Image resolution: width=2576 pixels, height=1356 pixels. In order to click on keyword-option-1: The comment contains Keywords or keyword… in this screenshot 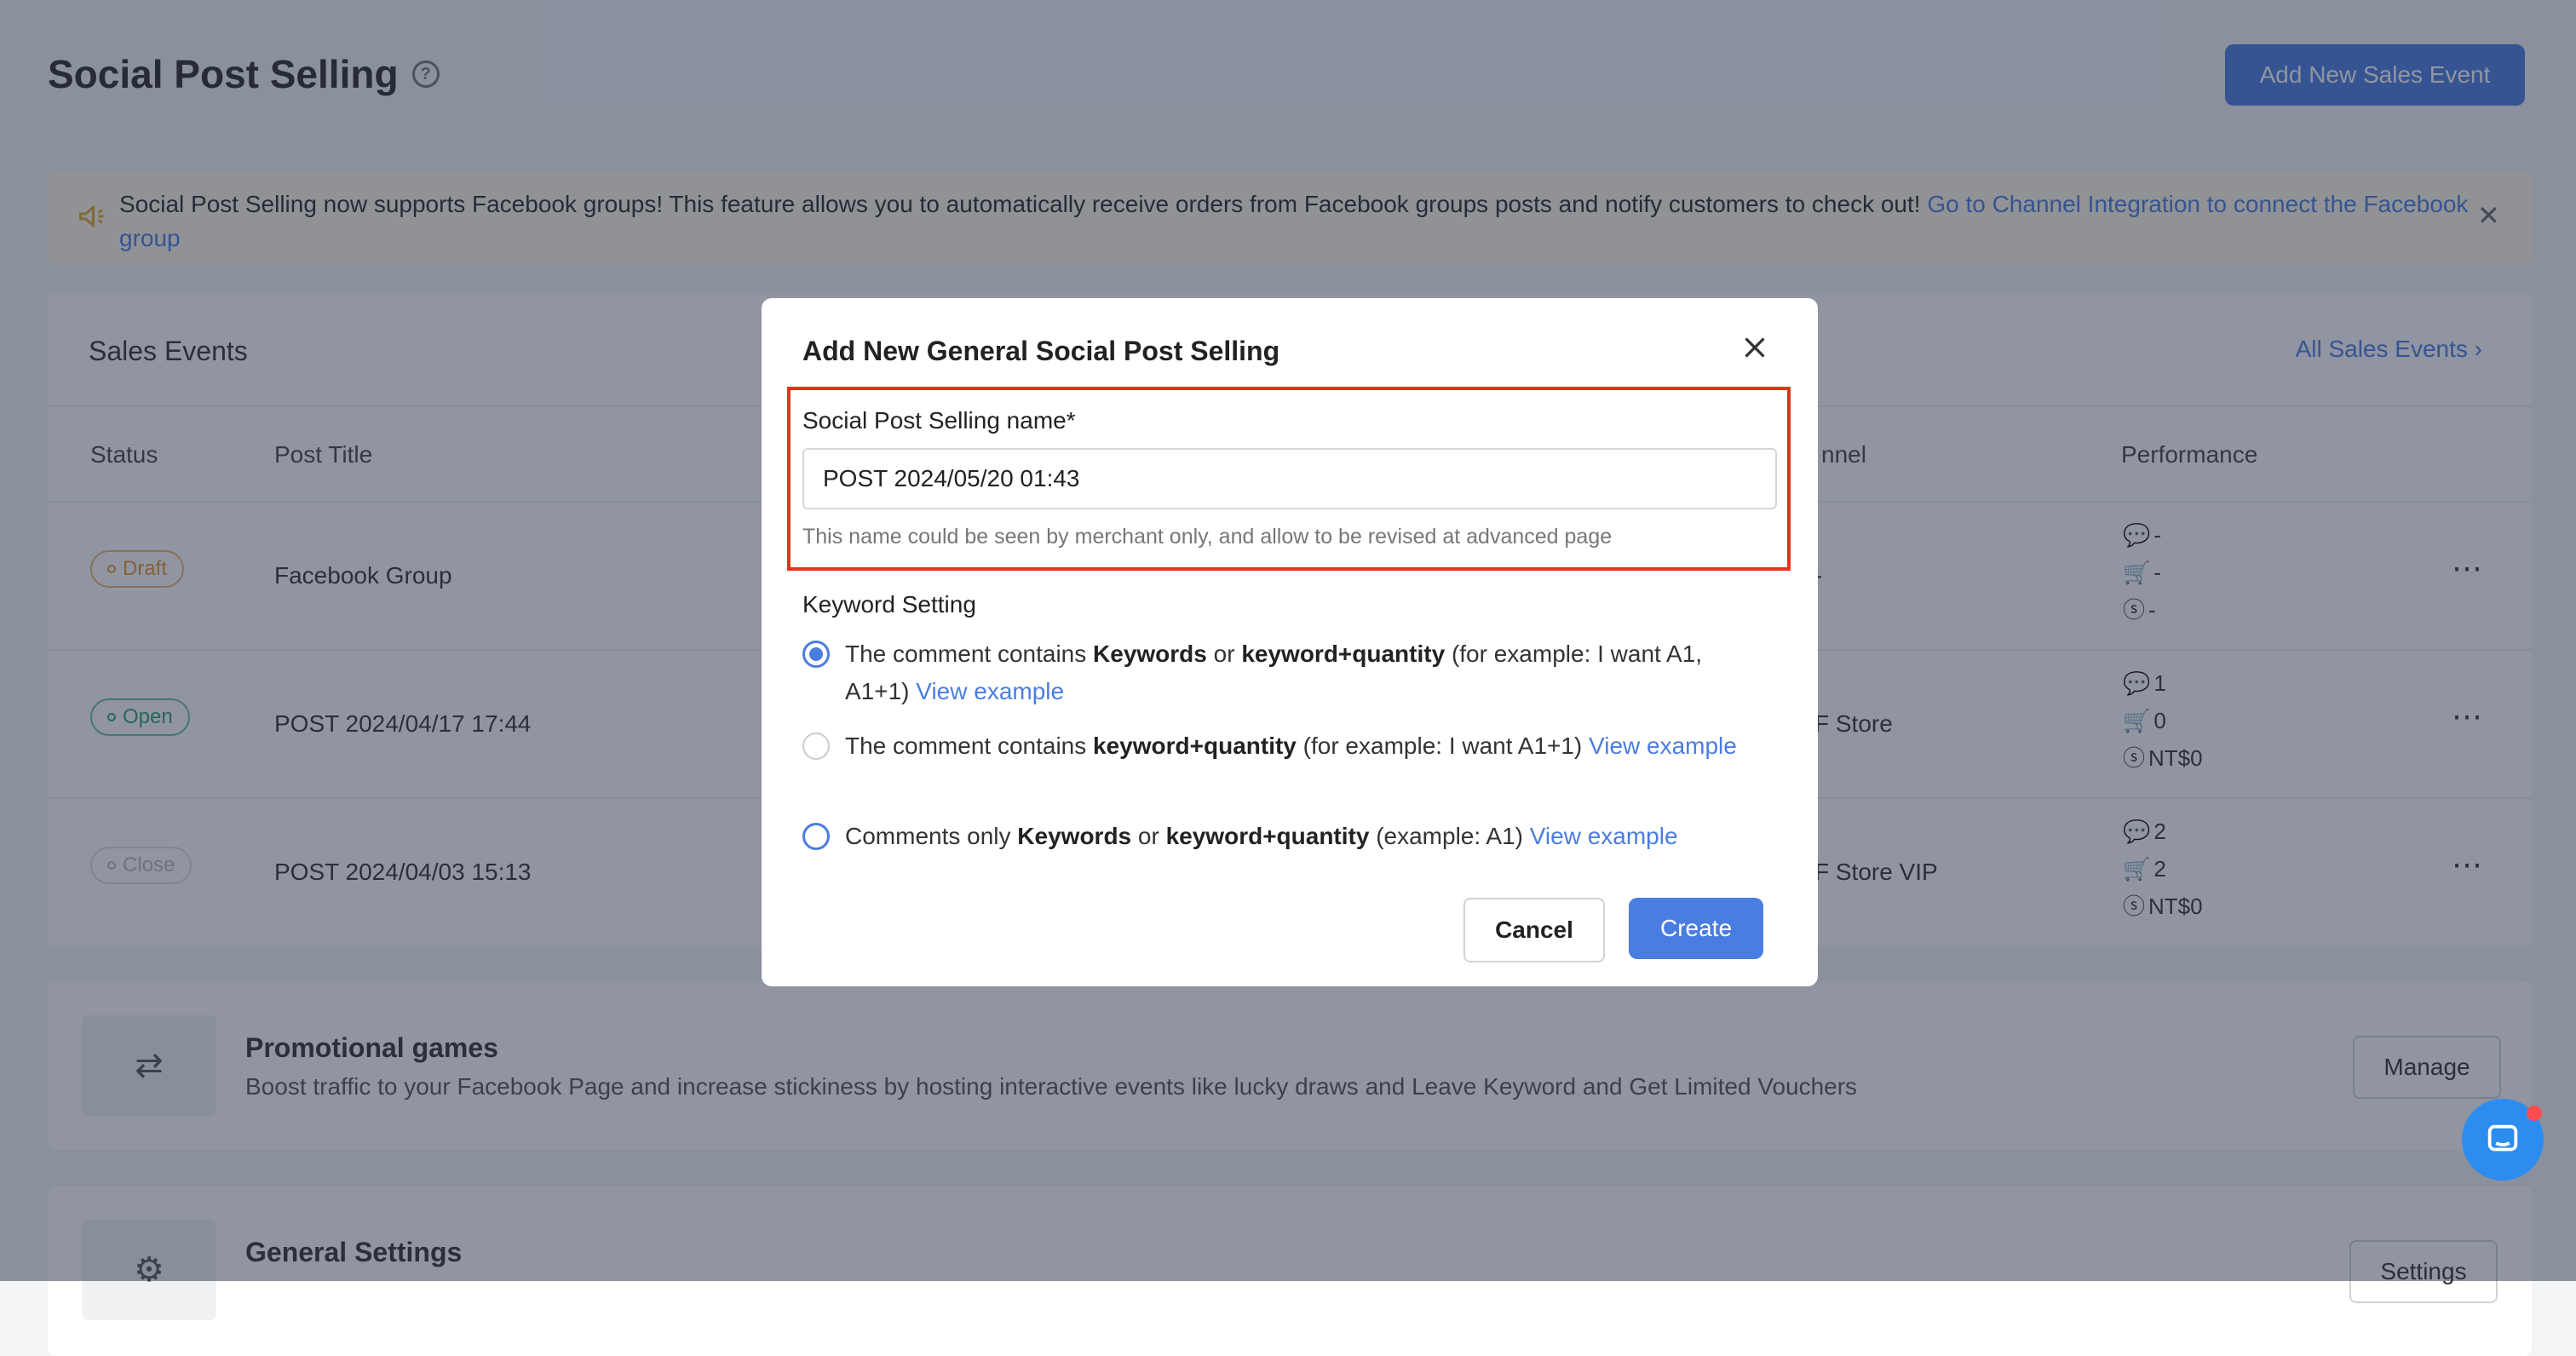, I will do `click(1284, 672)`.